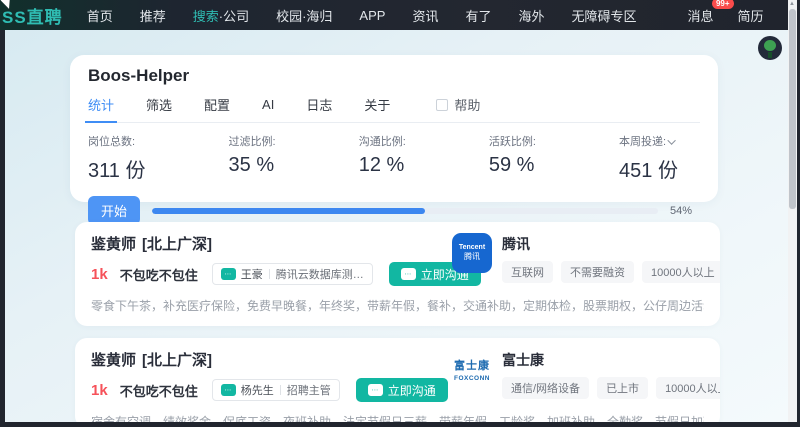 The width and height of the screenshot is (800, 427). What do you see at coordinates (597, 272) in the screenshot?
I see `company-tag: 不需要融资` at bounding box center [597, 272].